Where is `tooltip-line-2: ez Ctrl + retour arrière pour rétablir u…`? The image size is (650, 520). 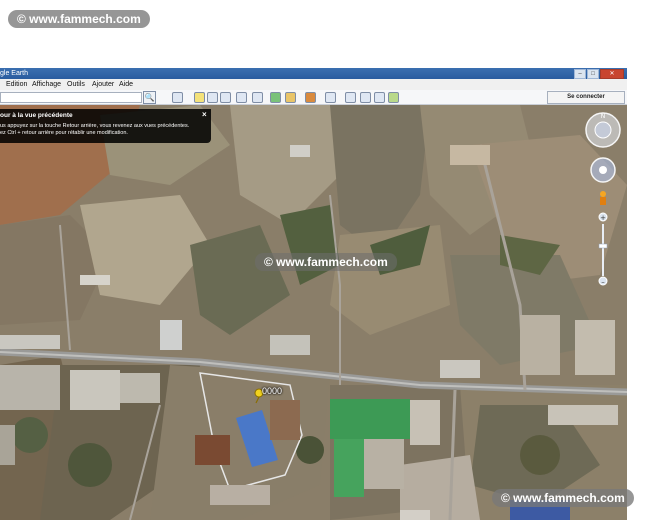 tooltip-line-2: ez Ctrl + retour arrière pour rétablir u… is located at coordinates (64, 133).